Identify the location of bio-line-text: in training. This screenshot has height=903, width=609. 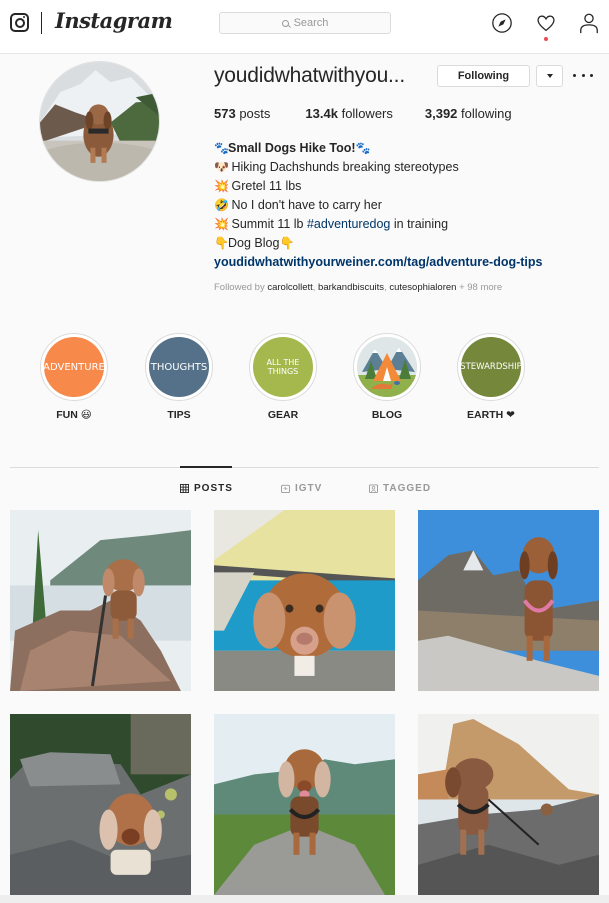
(419, 224).